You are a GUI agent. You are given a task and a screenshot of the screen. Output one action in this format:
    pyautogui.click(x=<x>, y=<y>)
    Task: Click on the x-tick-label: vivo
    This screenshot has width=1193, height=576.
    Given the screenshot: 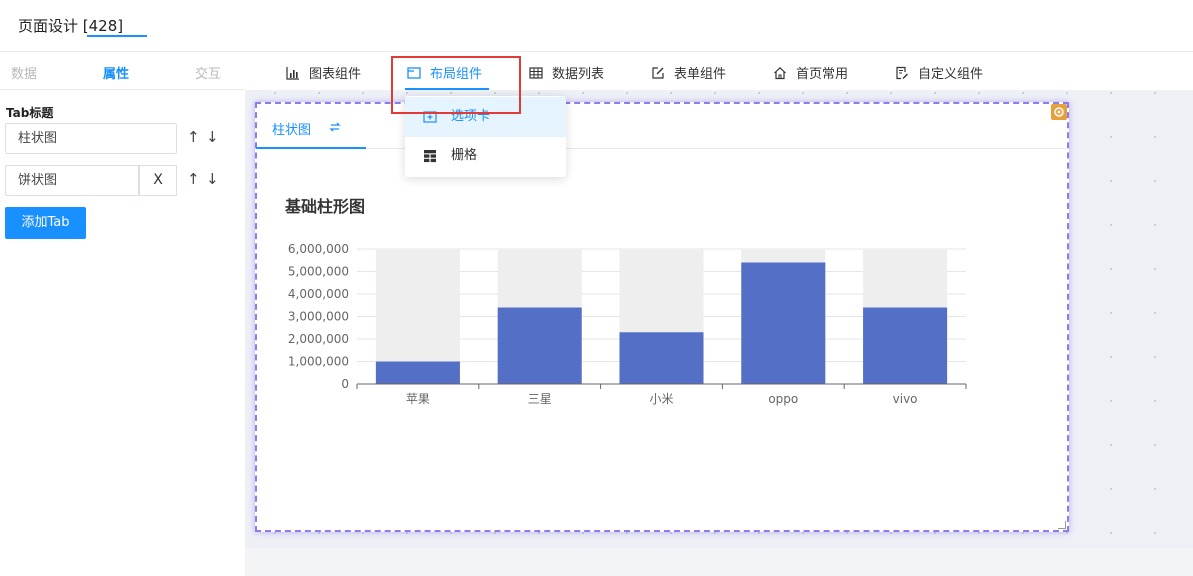 What is the action you would take?
    pyautogui.click(x=905, y=399)
    